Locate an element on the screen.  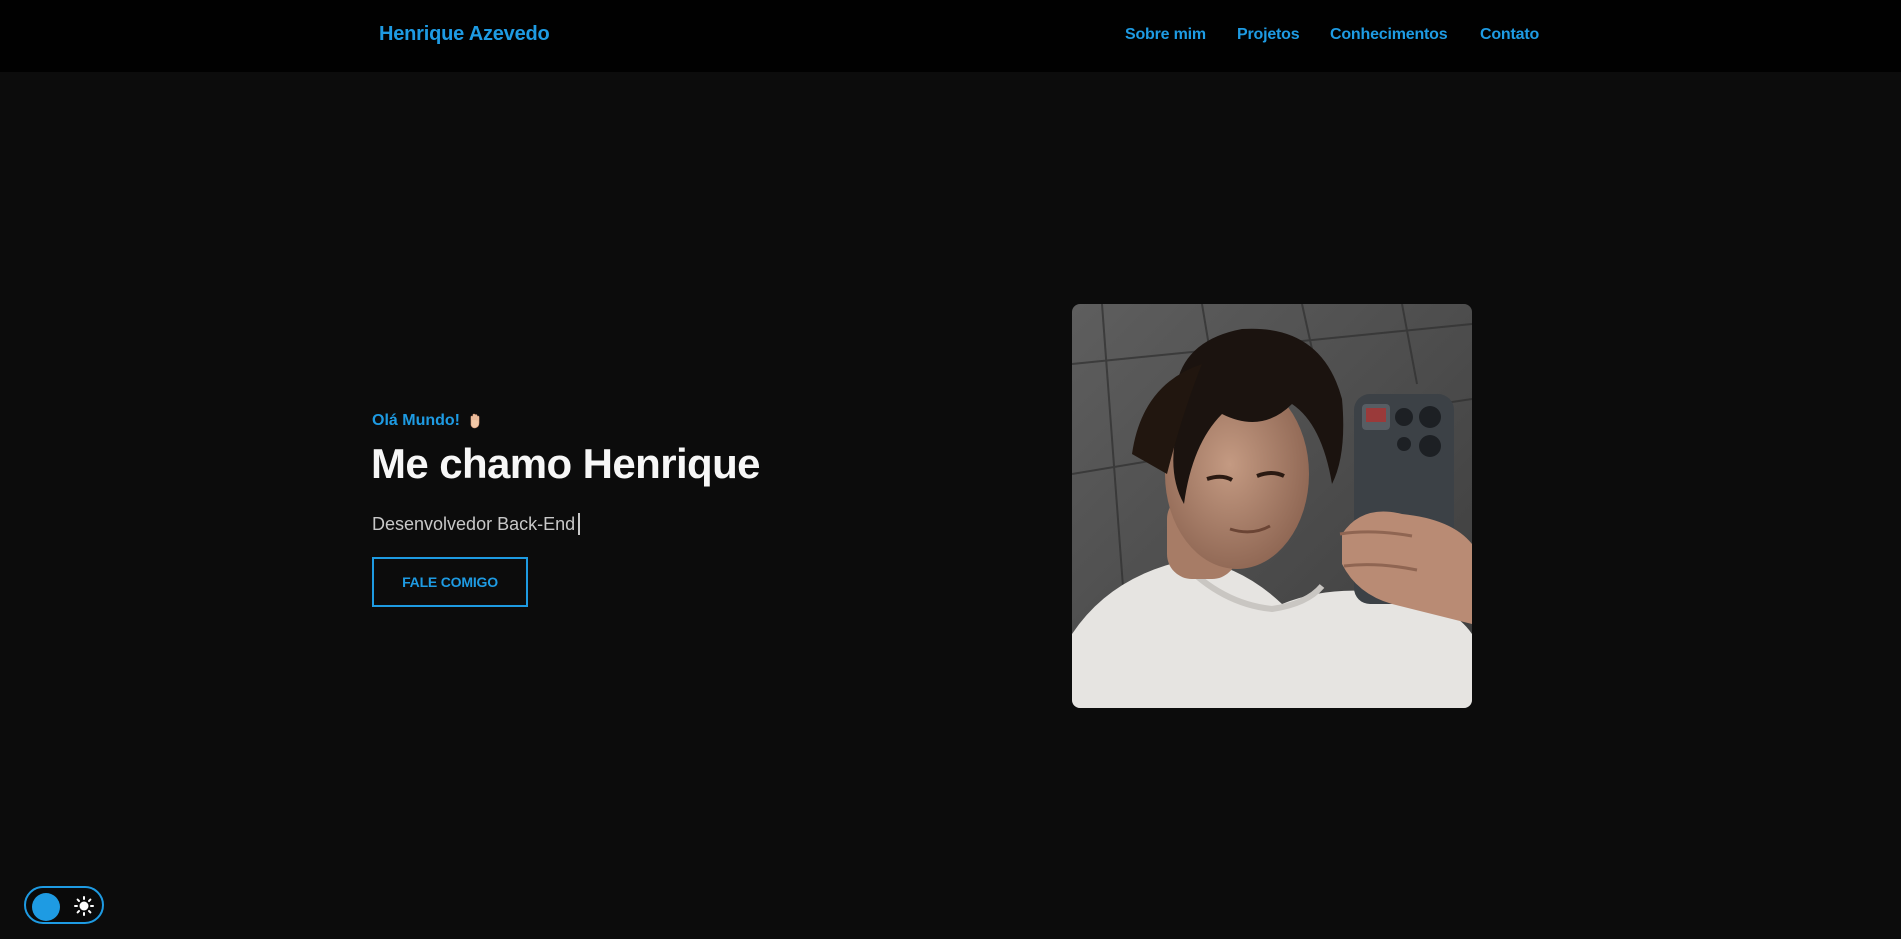
hero-title: Me chamo Henrique is located at coordinates (565, 463).